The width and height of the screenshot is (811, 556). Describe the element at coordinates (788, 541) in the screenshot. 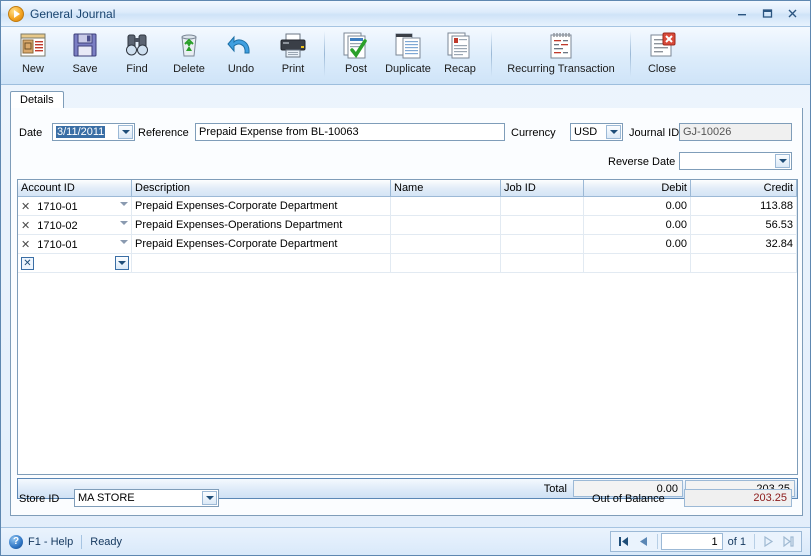

I see `last-record-button` at that location.